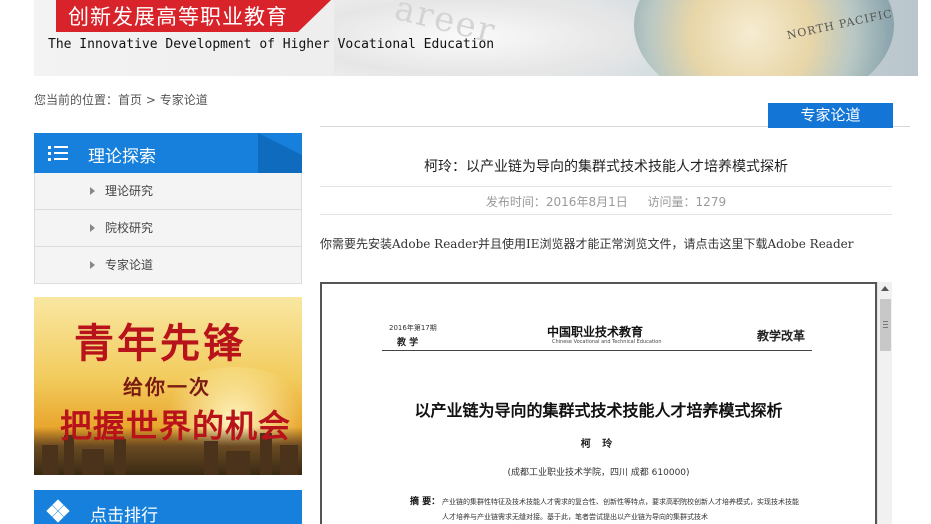 Image resolution: width=931 pixels, height=524 pixels. I want to click on globe-decoration, so click(764, 38).